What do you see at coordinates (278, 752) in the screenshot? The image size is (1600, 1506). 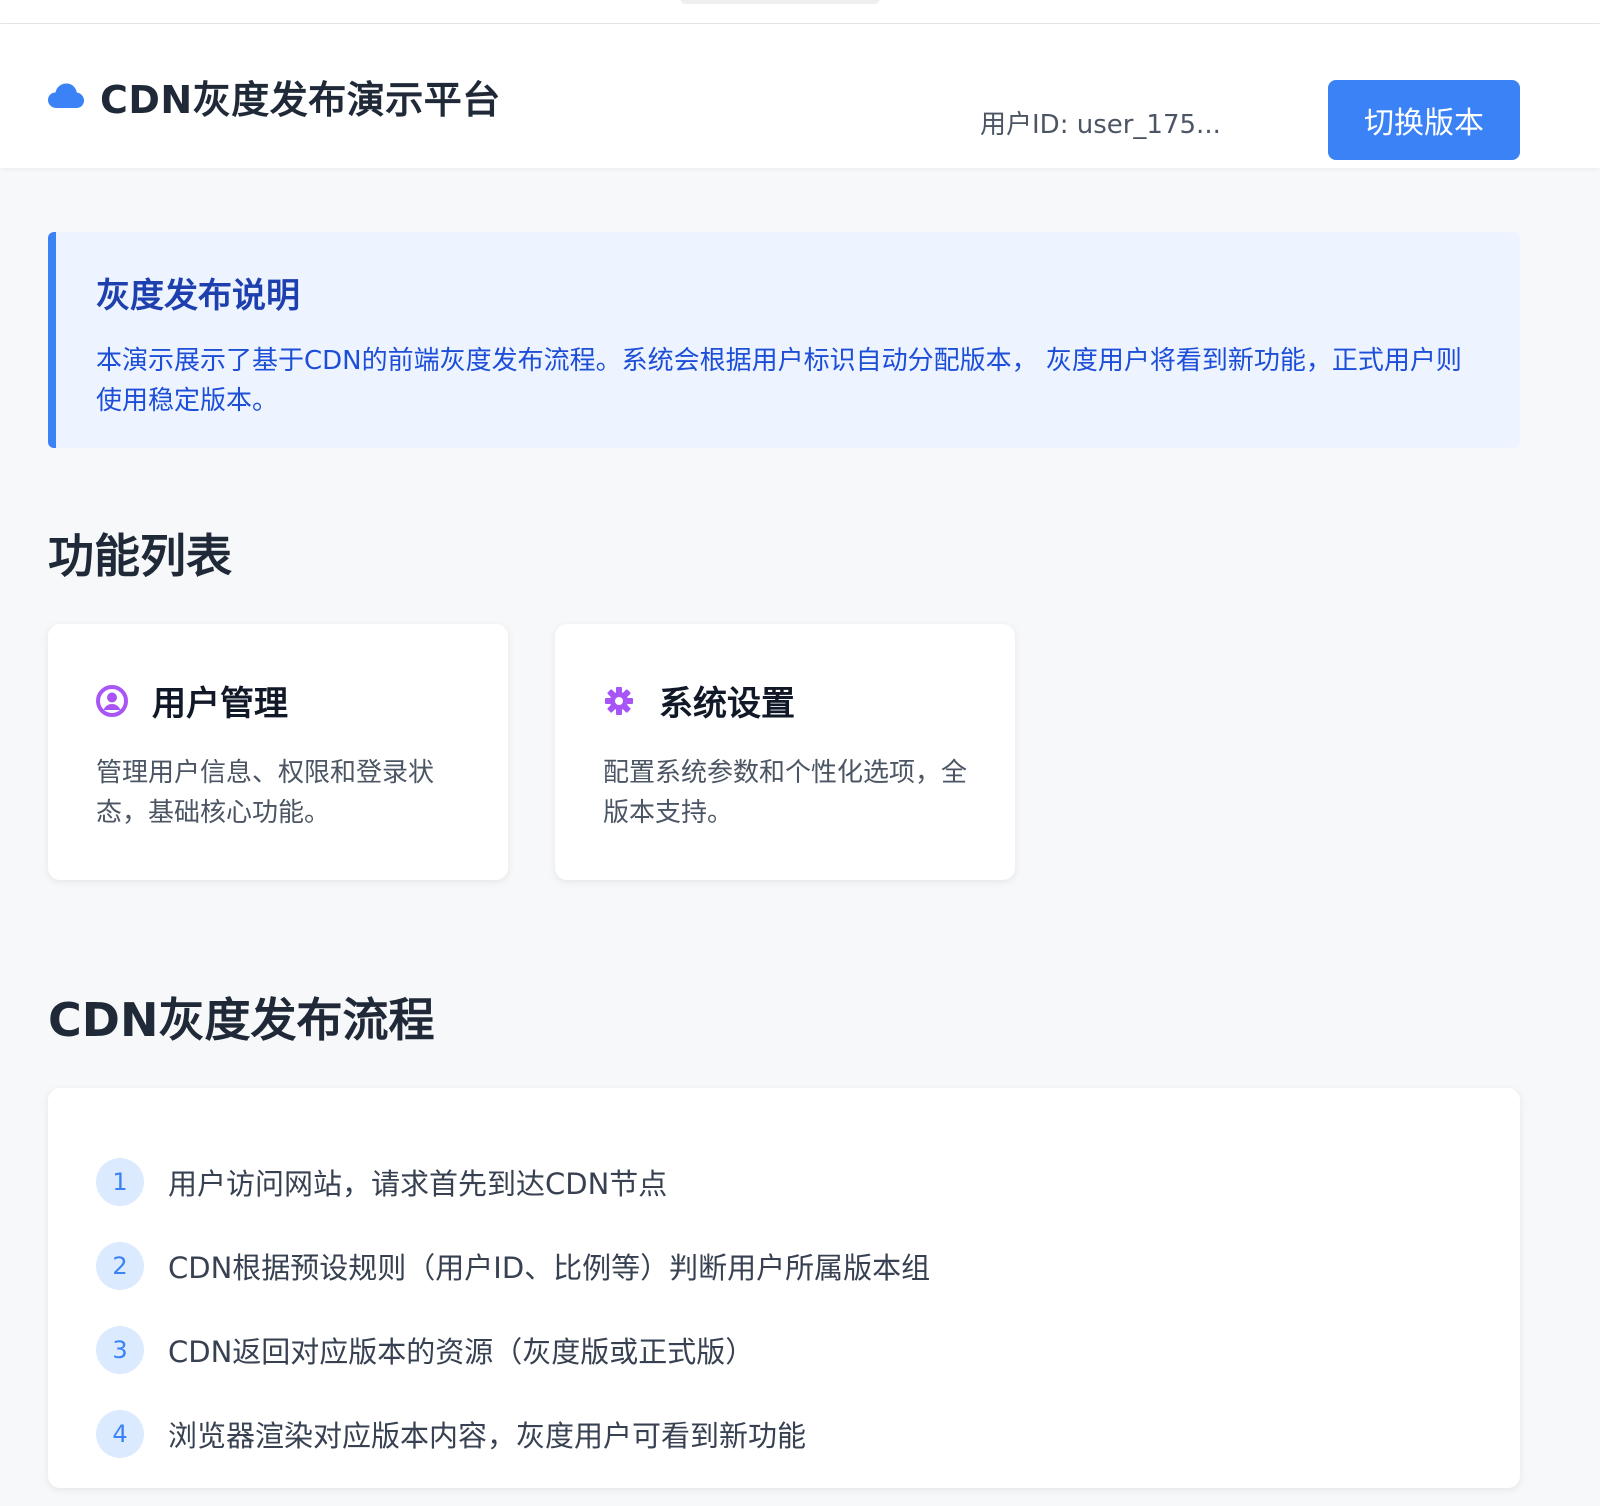 I see `feature-card-user-management: 用户管理 管理用户信息、权限和登录状态，基础核心功能。` at bounding box center [278, 752].